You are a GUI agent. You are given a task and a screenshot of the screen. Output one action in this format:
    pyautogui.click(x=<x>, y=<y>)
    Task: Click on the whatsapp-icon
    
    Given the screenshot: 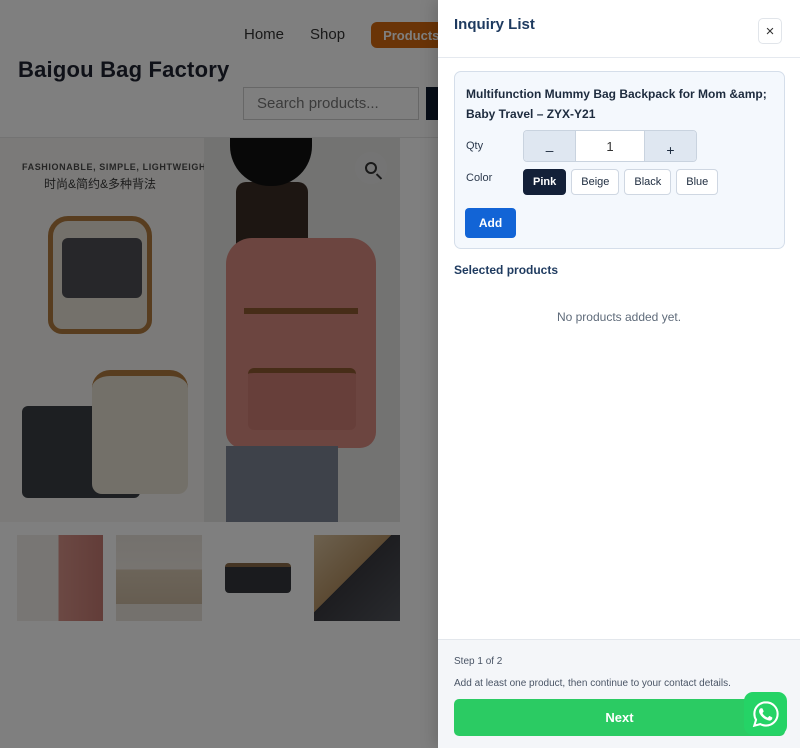 What is the action you would take?
    pyautogui.click(x=765, y=713)
    